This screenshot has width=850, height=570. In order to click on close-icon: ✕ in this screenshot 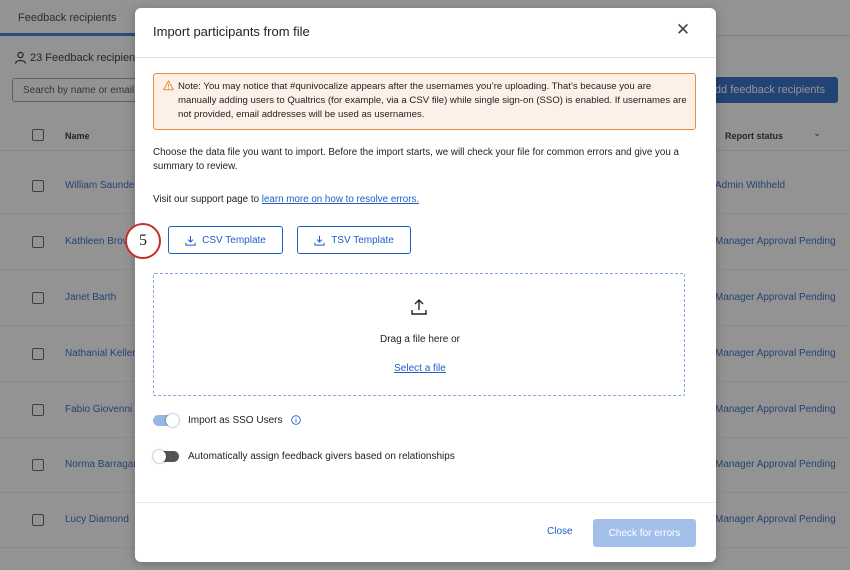, I will do `click(683, 29)`.